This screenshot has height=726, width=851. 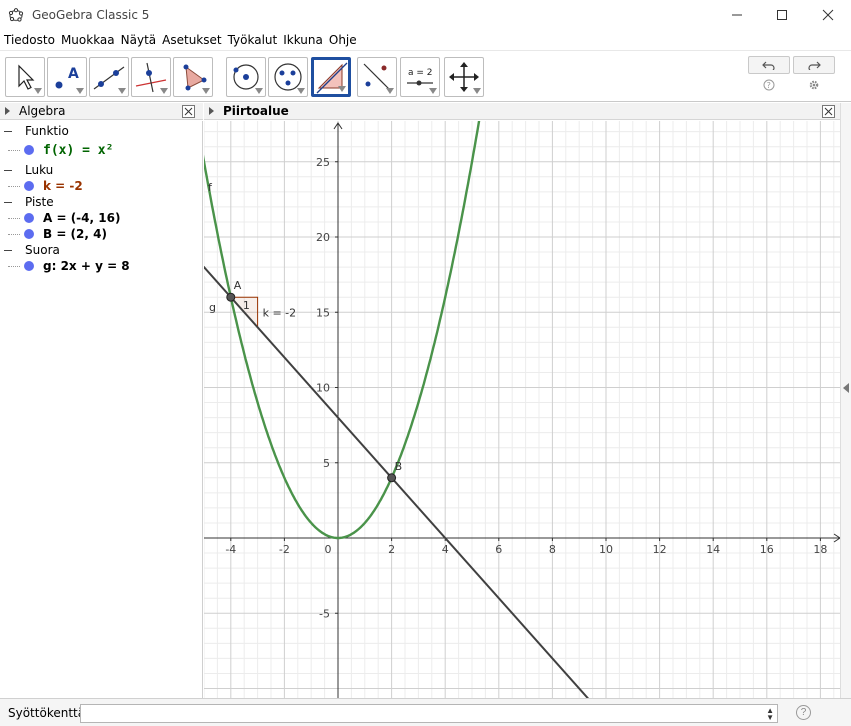 What do you see at coordinates (522, 111) in the screenshot?
I see `graphics-header: Piirtoalue` at bounding box center [522, 111].